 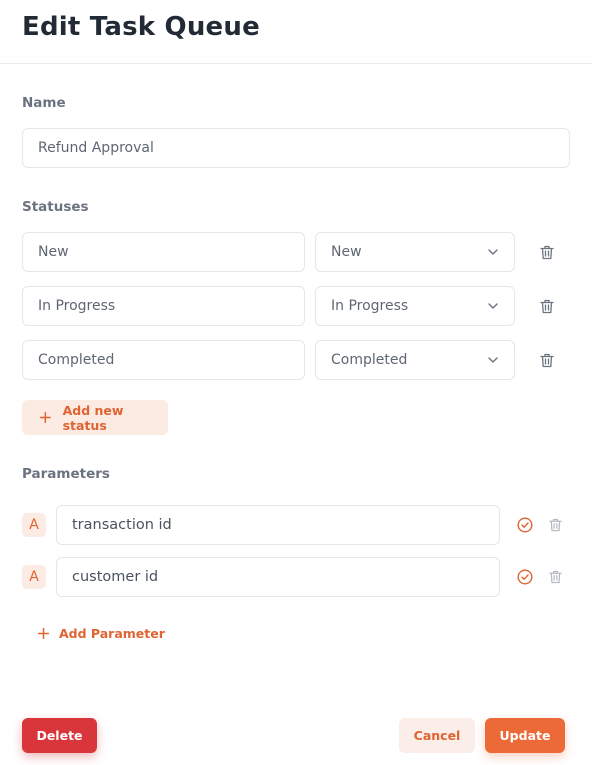 I want to click on delete-button: Delete, so click(x=59, y=735).